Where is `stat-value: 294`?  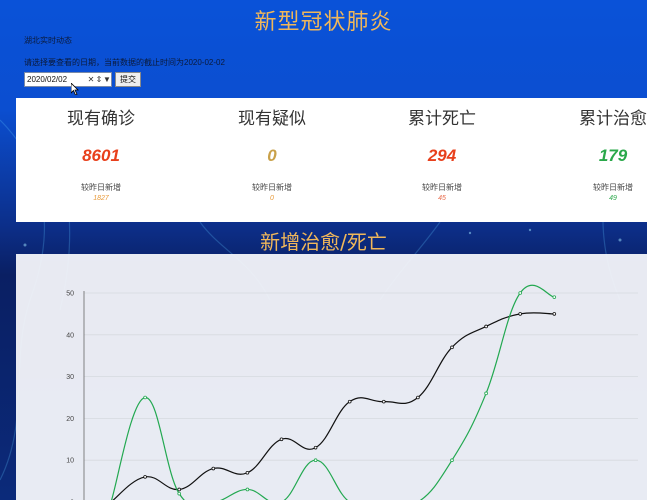
stat-value: 294 is located at coordinates (442, 155).